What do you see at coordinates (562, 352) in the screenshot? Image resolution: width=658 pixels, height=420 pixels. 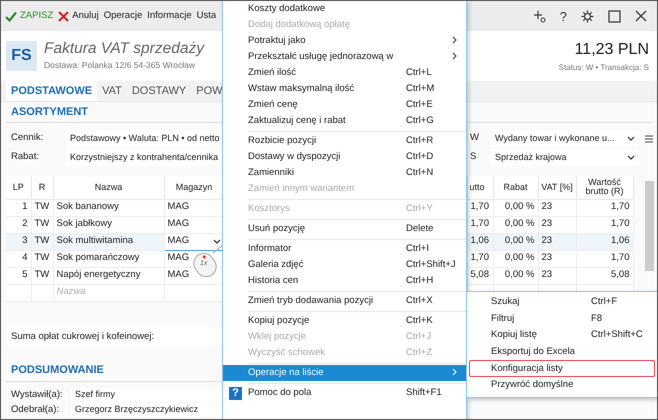 I see `menu-item: Eksportuj do Excela` at bounding box center [562, 352].